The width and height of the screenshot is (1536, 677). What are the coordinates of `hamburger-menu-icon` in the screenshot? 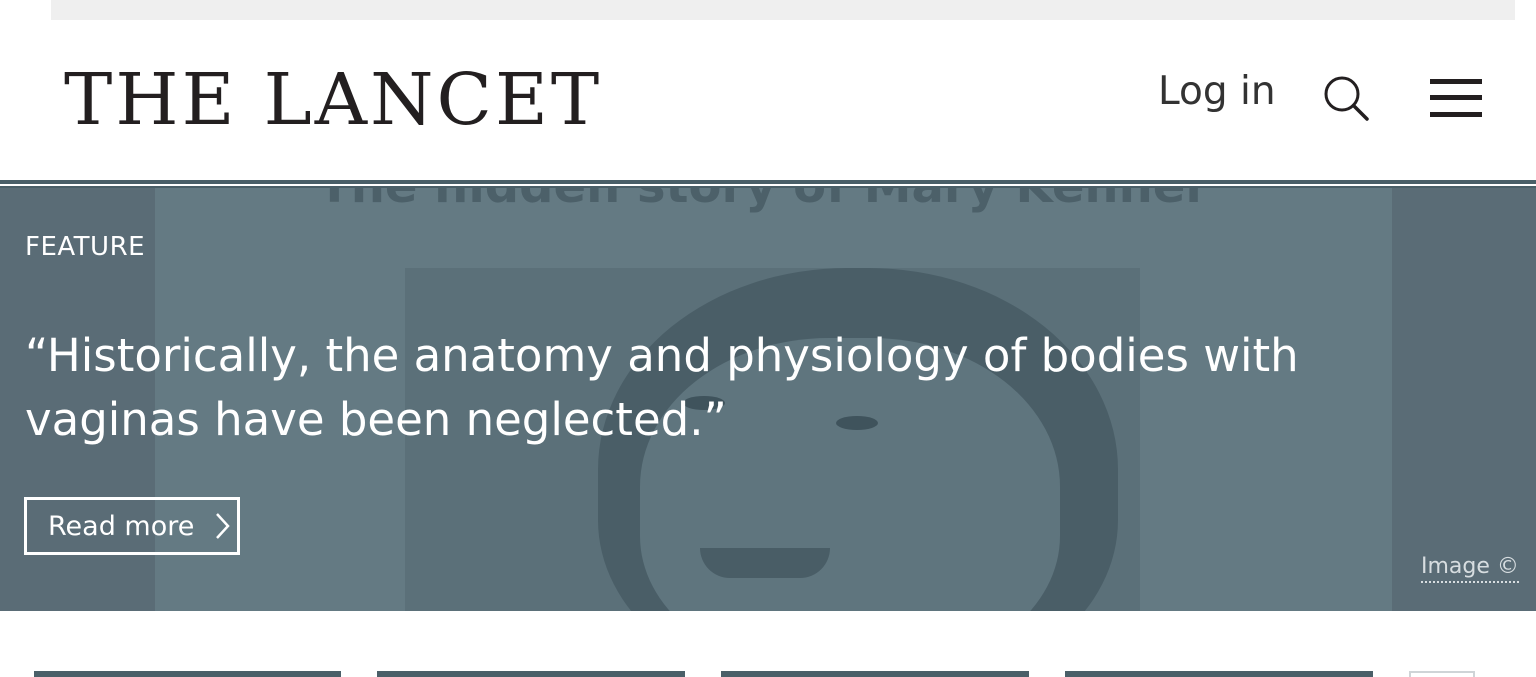 It's located at (1456, 98).